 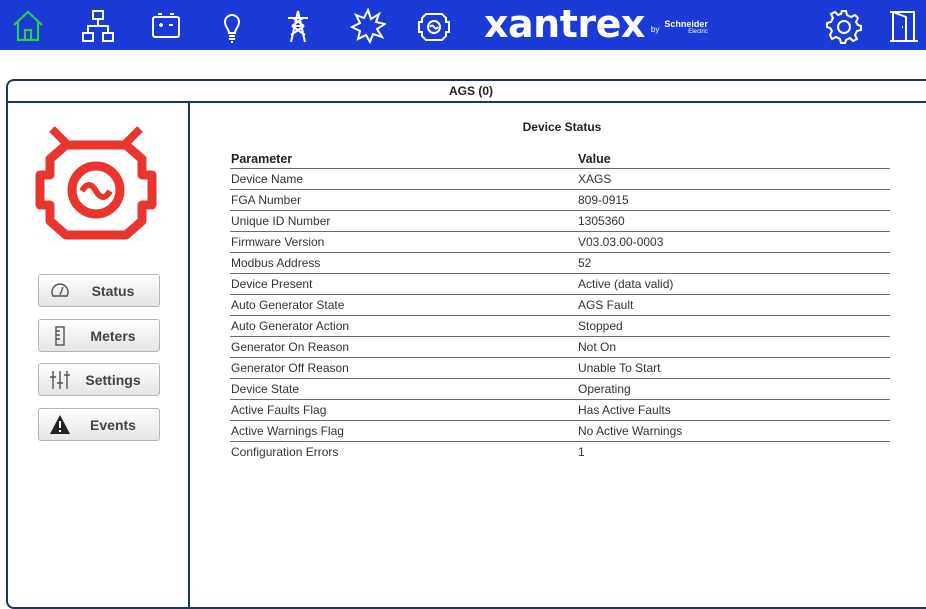 What do you see at coordinates (403, 179) in the screenshot?
I see `parameter-cell: Device Name` at bounding box center [403, 179].